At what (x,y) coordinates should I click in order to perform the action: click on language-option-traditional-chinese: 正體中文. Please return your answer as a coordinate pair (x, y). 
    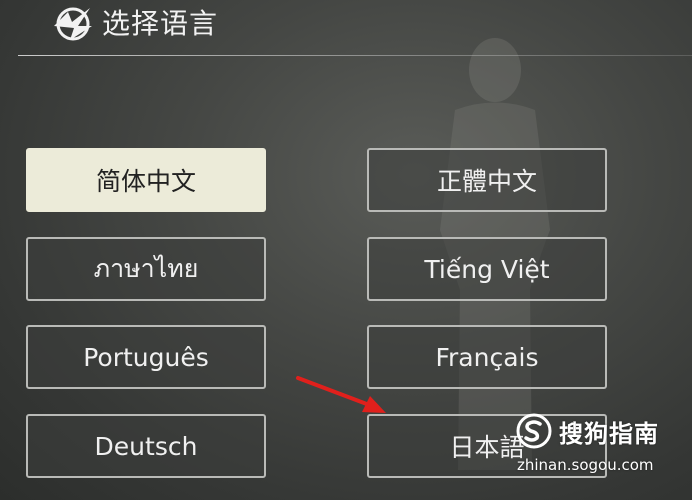
    Looking at the image, I should click on (487, 180).